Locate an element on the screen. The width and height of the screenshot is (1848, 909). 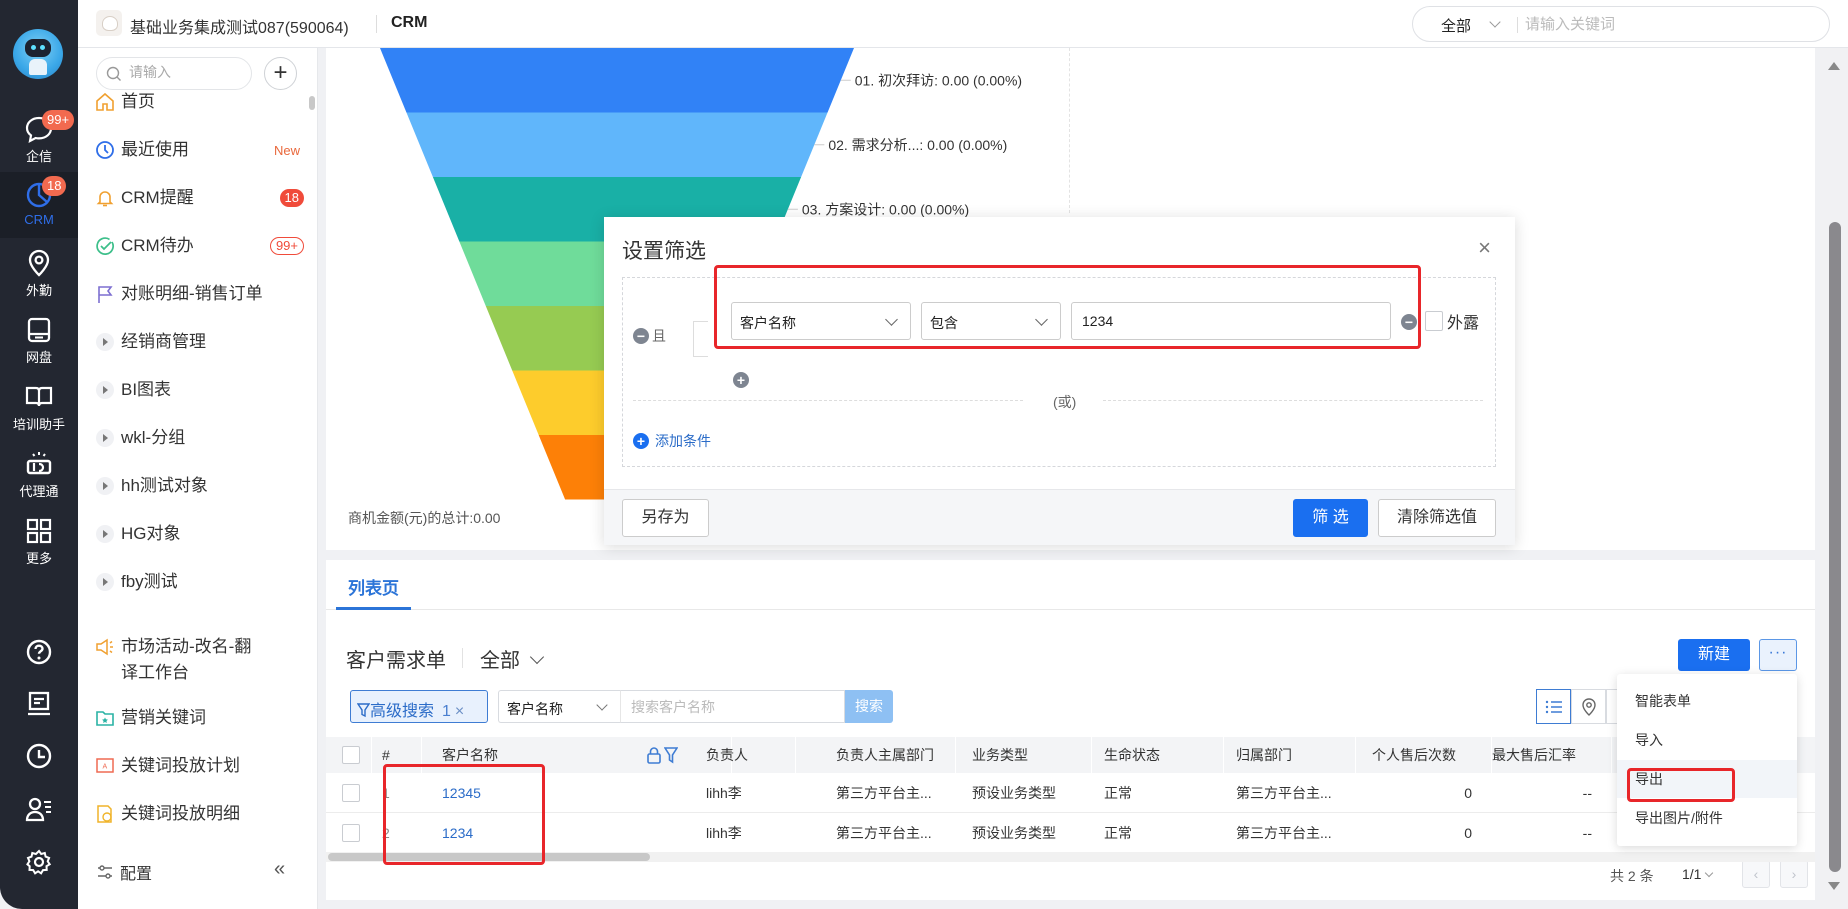
add-condition-button: + 添加条件 is located at coordinates (672, 441).